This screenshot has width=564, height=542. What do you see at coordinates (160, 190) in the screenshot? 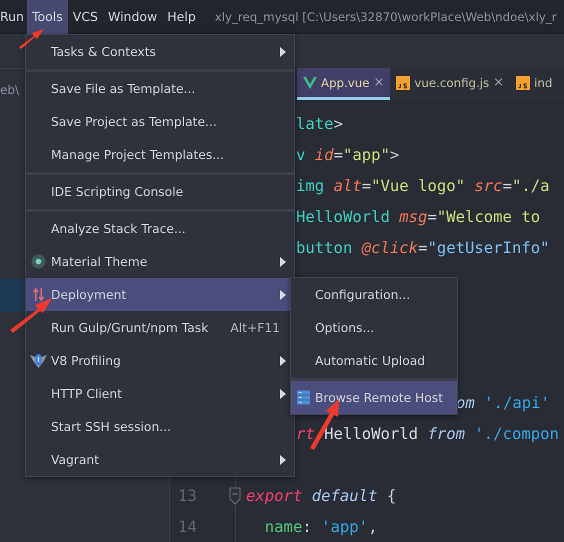
I see `menu-item: IDE Scripting Console` at bounding box center [160, 190].